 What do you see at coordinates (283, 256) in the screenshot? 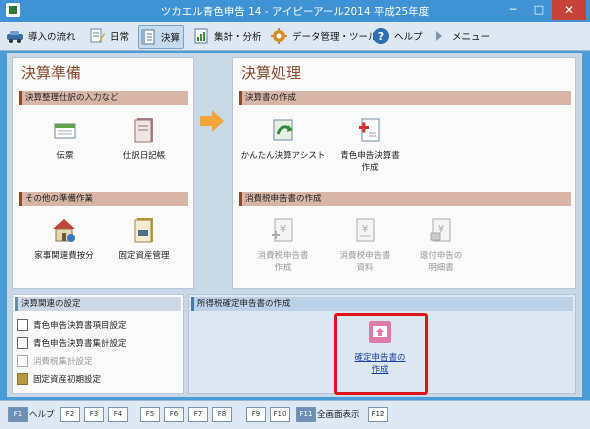
I see `tax-create-label-1: 消費税申告書` at bounding box center [283, 256].